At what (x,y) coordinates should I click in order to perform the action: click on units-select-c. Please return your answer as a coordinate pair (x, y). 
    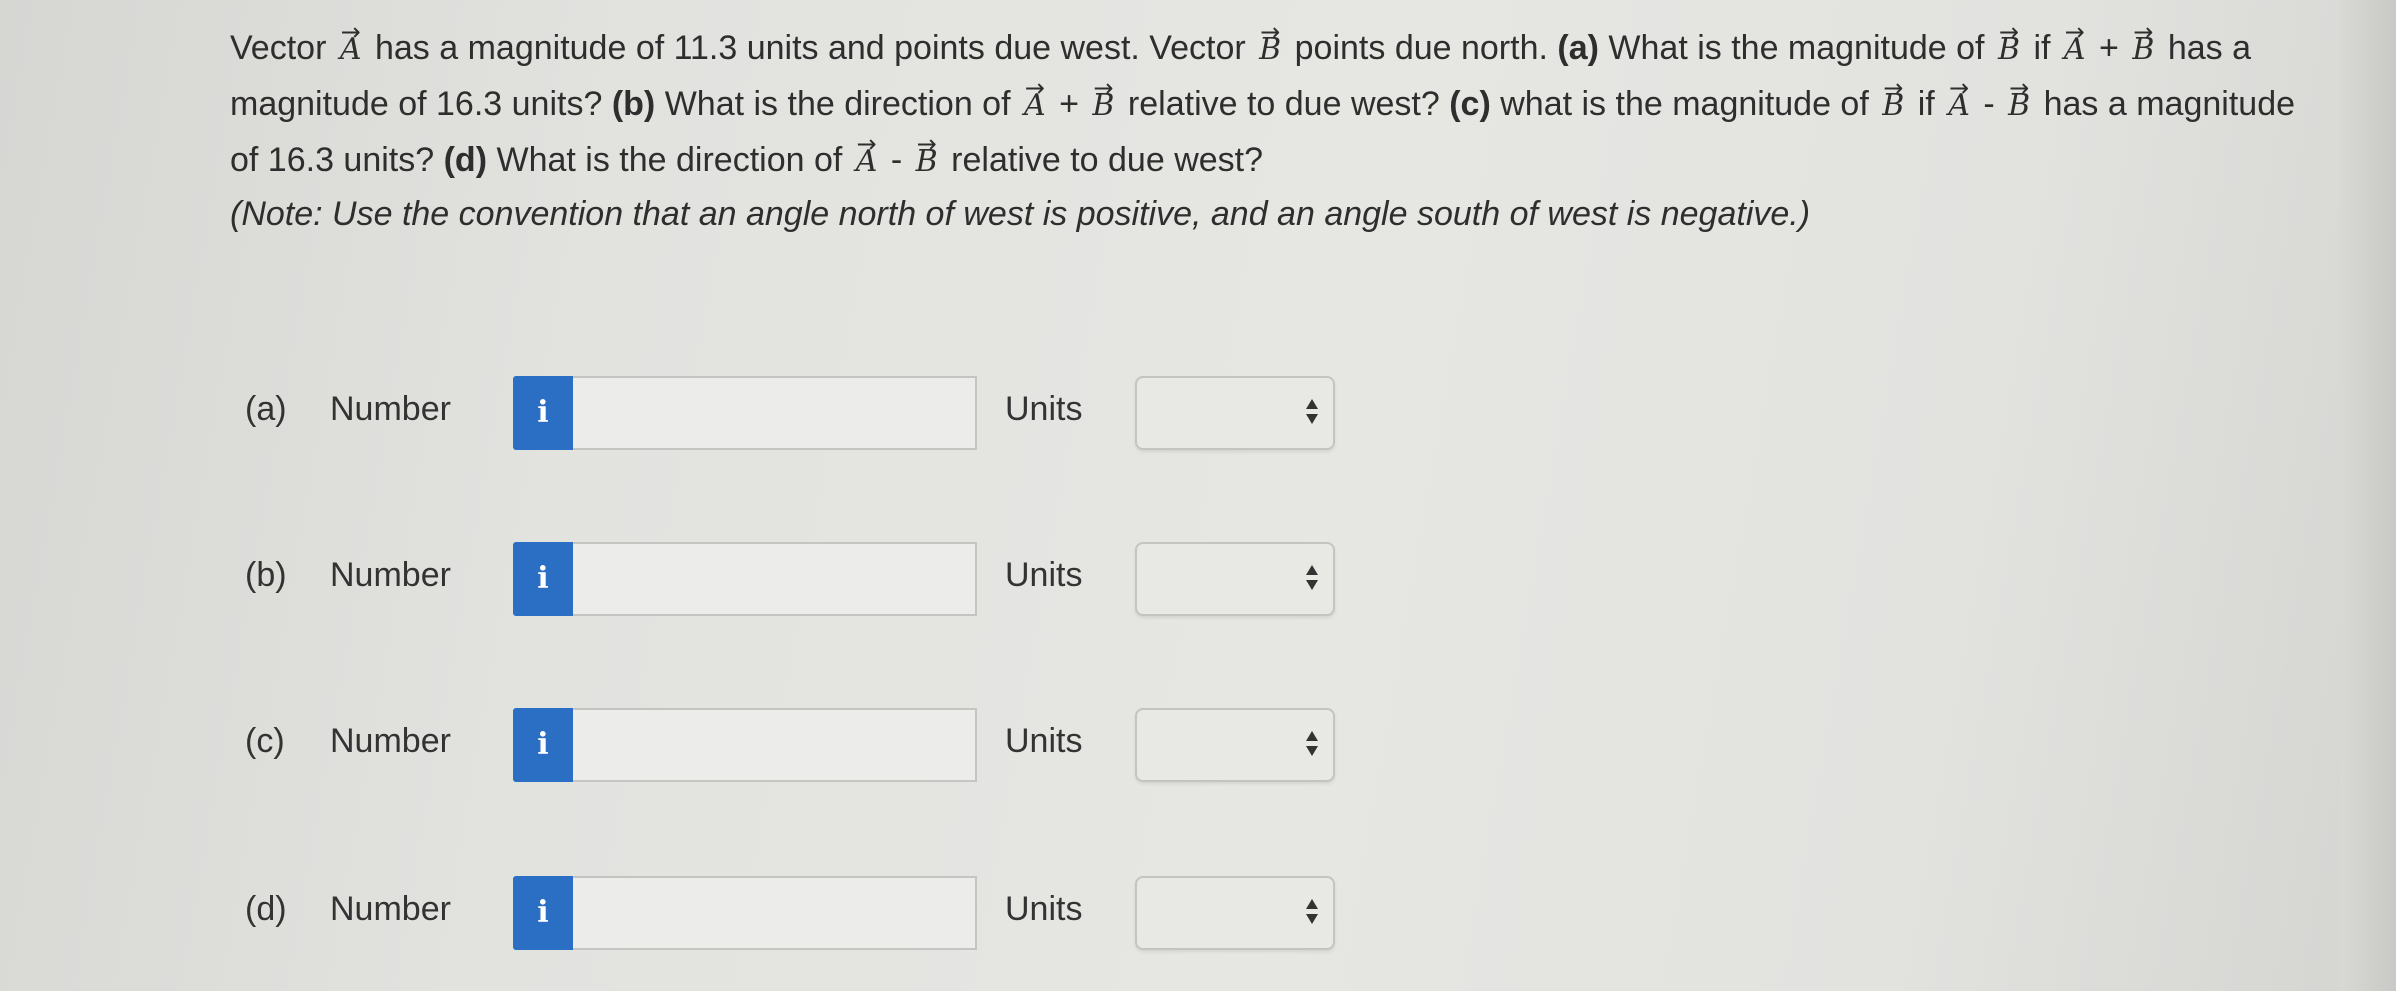
    Looking at the image, I should click on (1235, 745).